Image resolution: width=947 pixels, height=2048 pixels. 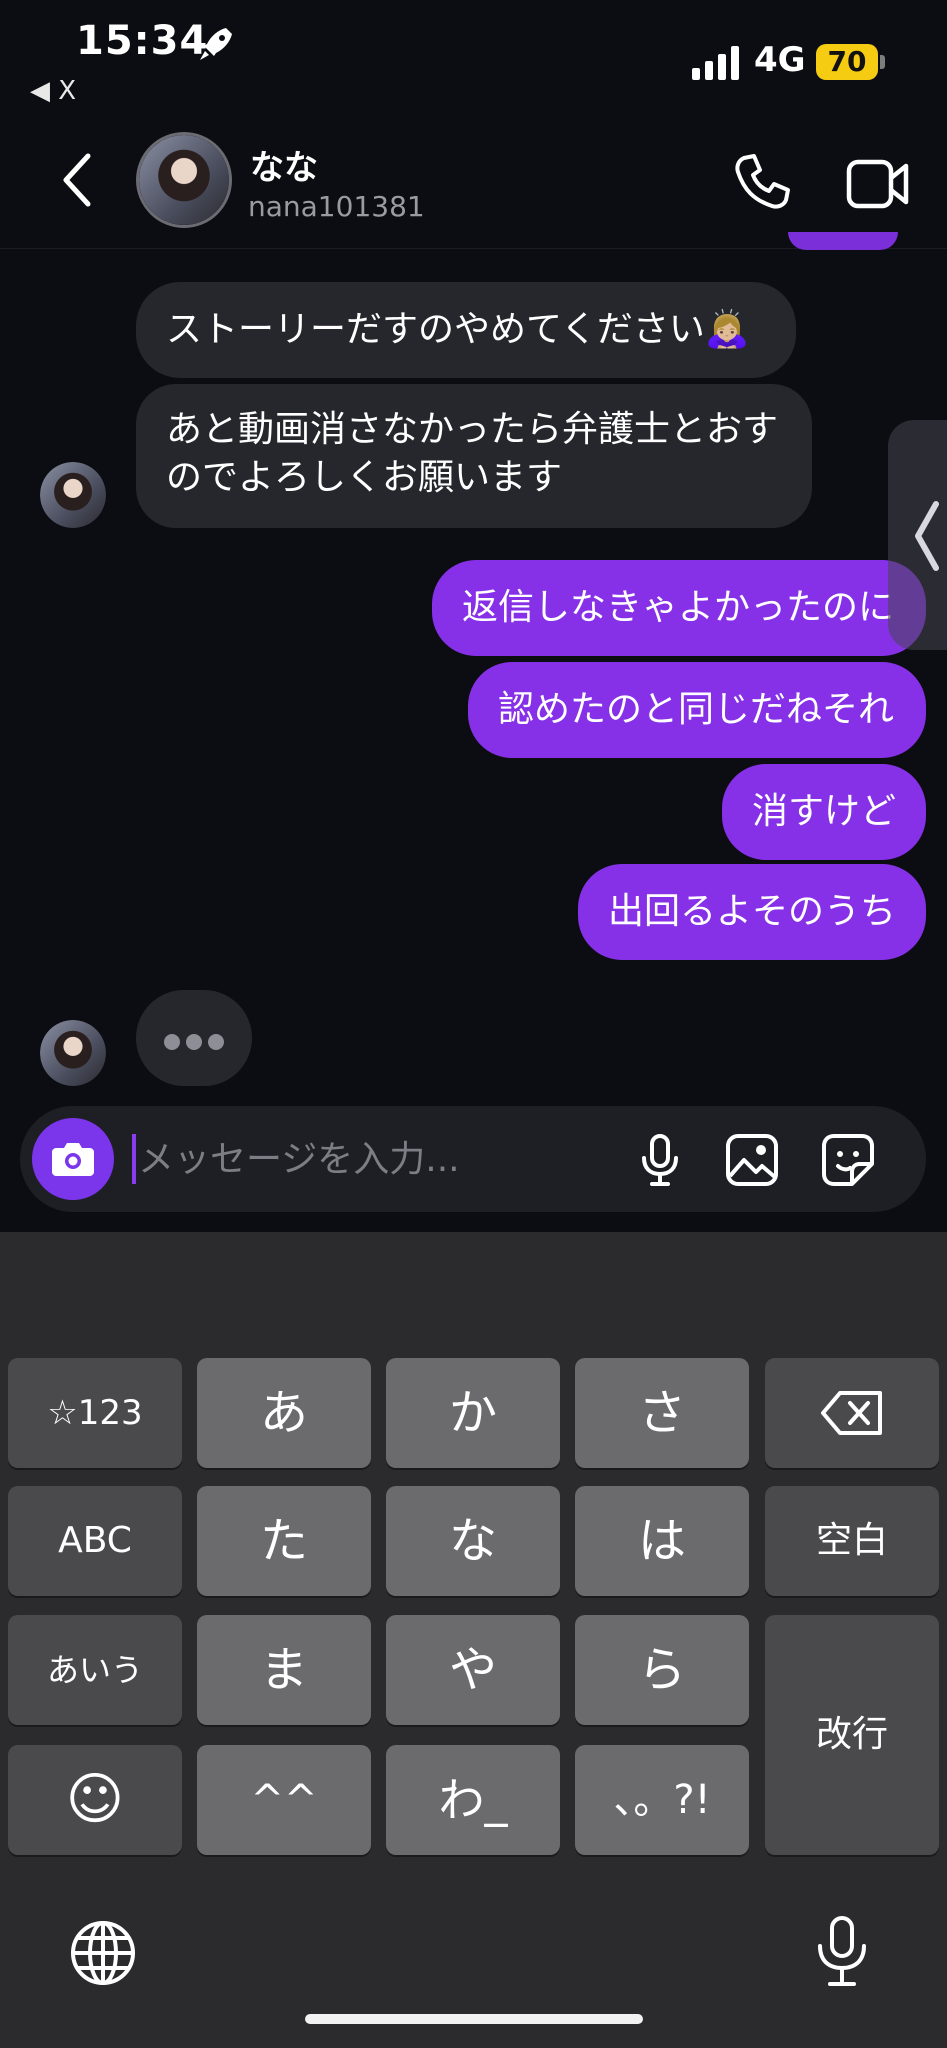 I want to click on incoming-message: あと動画消さなかったら弁護士とおすのでよろしくお願います, so click(x=474, y=456).